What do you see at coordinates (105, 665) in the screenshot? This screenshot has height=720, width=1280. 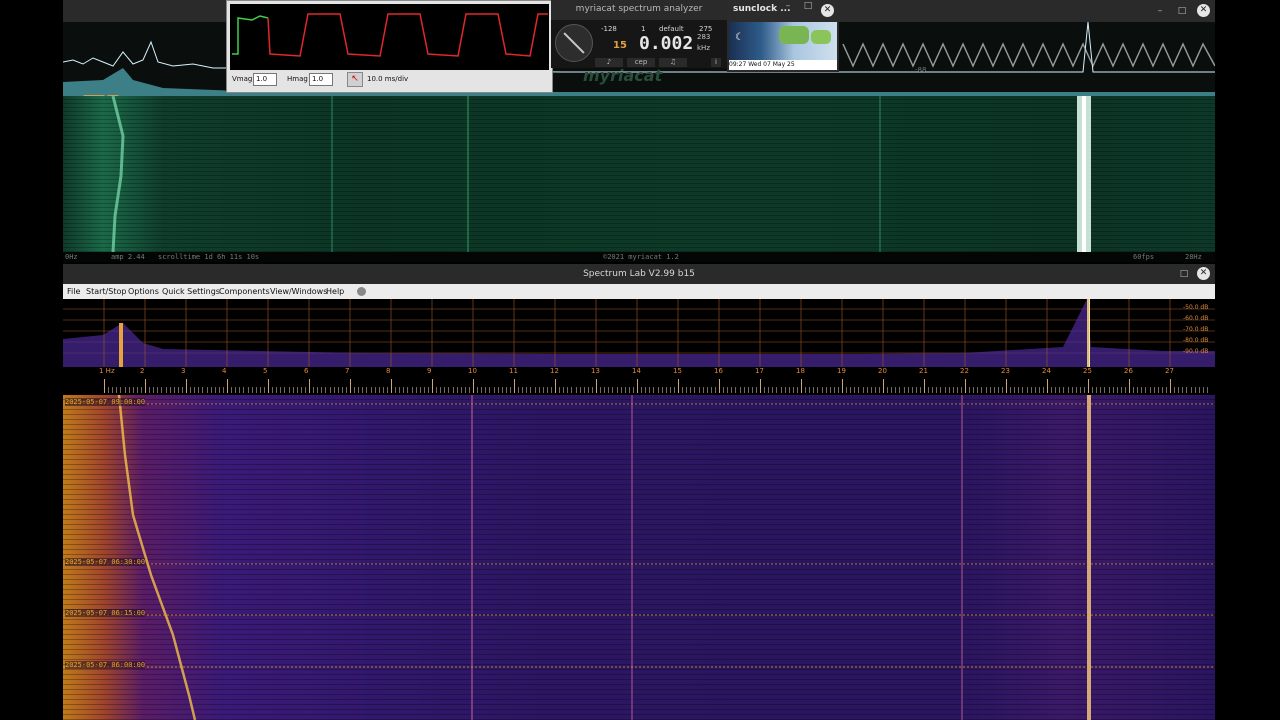 I see `waterfall-timestamp: 2025-05-07 06:00:00` at bounding box center [105, 665].